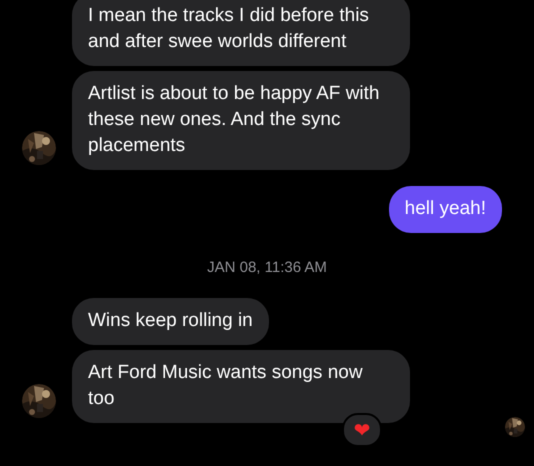 This screenshot has height=466, width=534. What do you see at coordinates (241, 120) in the screenshot?
I see `message-bubble: Artlist is about to be happy AF with these new ones. And the sync placements` at bounding box center [241, 120].